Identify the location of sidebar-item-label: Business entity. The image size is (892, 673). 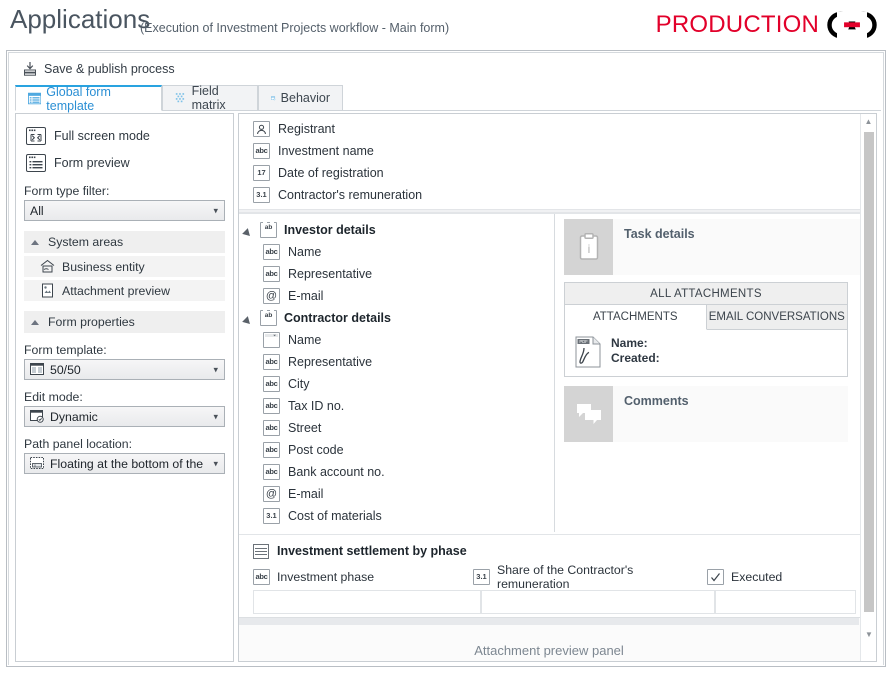
(103, 266).